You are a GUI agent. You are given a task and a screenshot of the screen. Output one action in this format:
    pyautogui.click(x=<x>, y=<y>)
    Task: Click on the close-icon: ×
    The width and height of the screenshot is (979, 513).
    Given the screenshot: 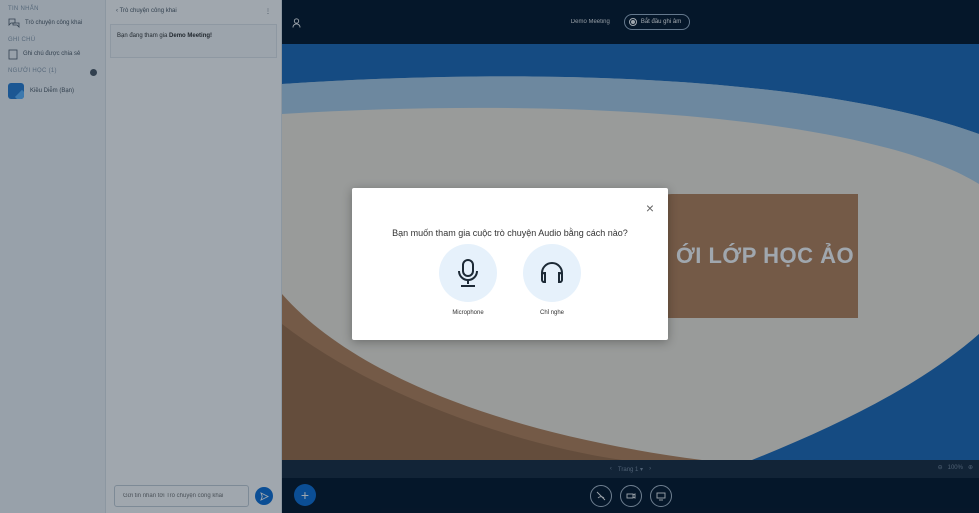 What is the action you would take?
    pyautogui.click(x=650, y=208)
    